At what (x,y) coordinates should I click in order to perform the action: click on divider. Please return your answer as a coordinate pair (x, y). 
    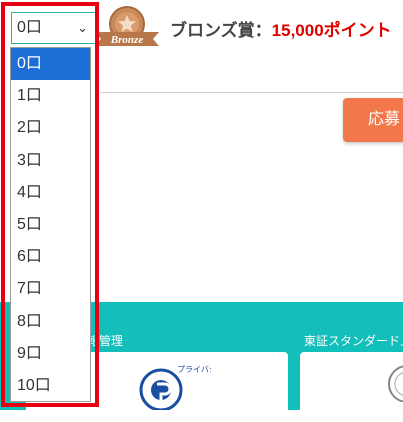
    Looking at the image, I should click on (251, 92).